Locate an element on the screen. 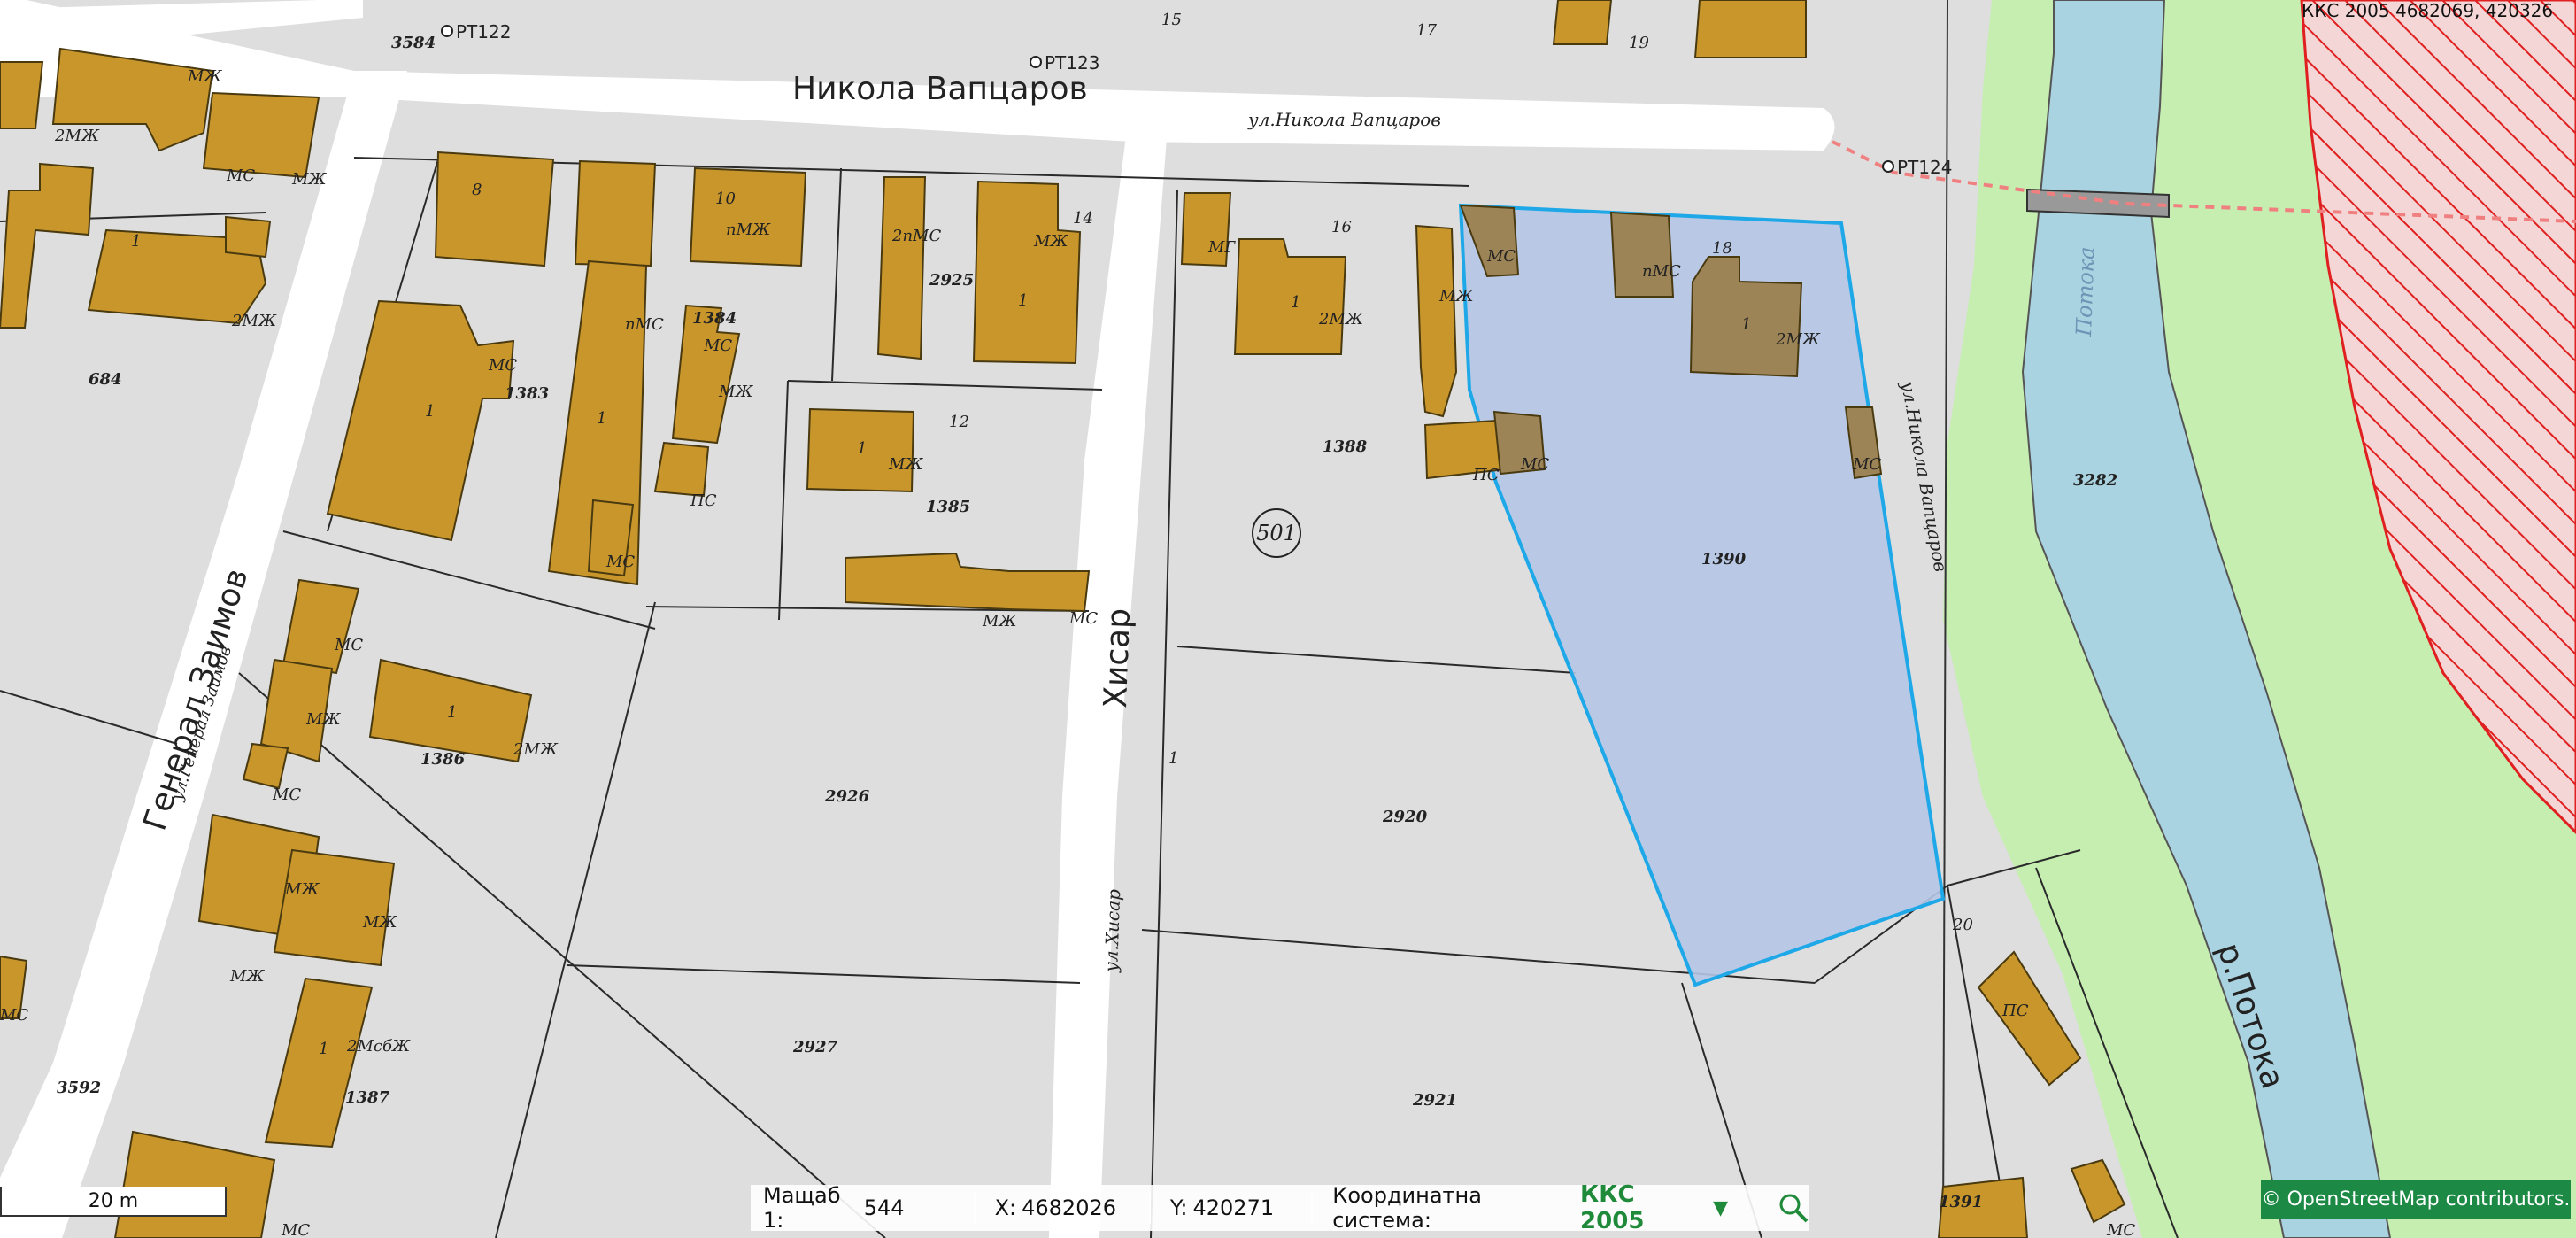 The image size is (2576, 1238). svg-text: 14 is located at coordinates (1083, 218).